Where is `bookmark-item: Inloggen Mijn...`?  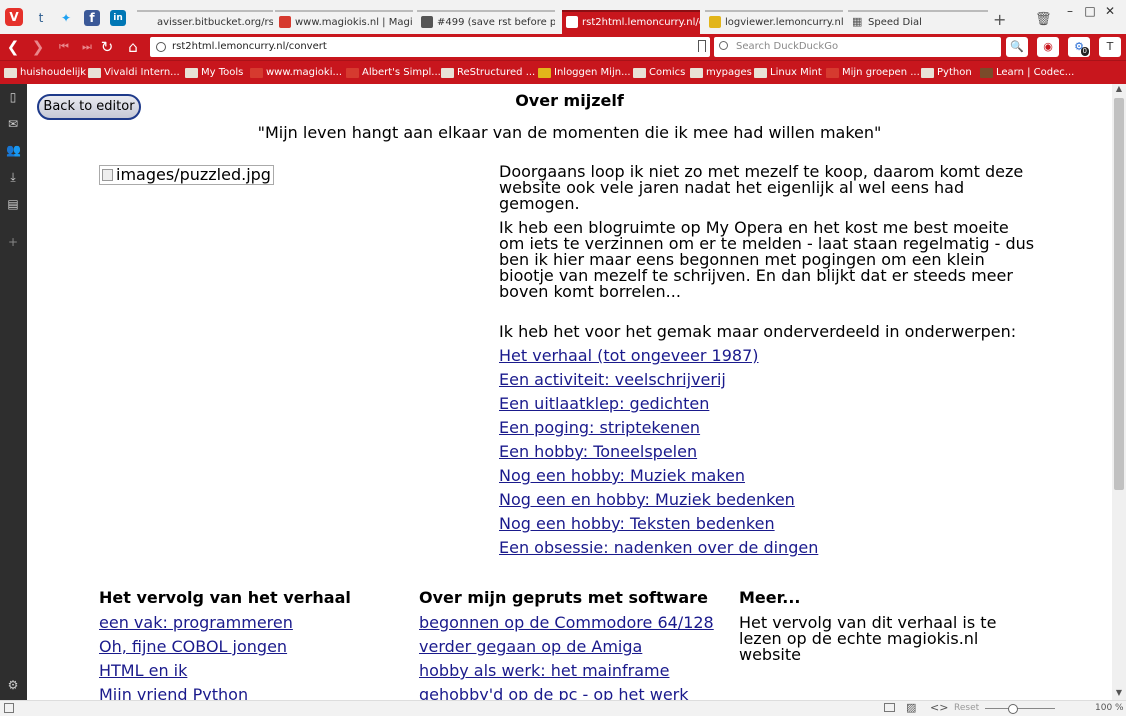 bookmark-item: Inloggen Mijn... is located at coordinates (584, 73).